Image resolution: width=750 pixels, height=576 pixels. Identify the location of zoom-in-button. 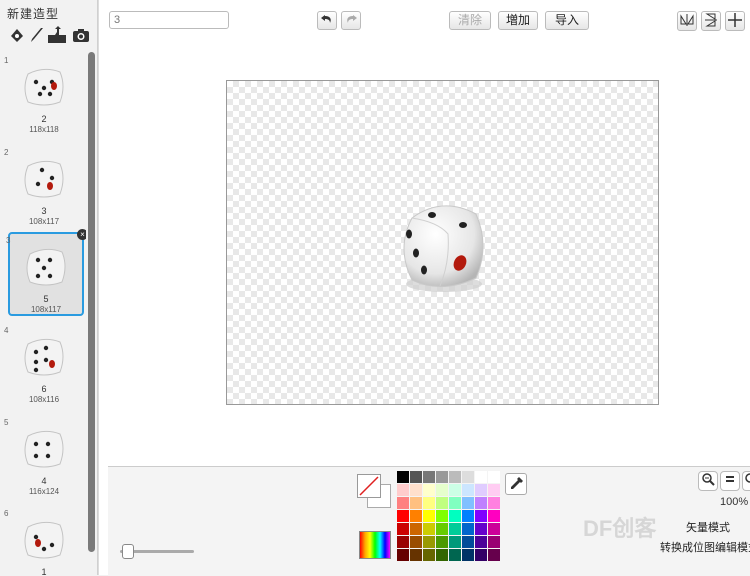
(746, 481).